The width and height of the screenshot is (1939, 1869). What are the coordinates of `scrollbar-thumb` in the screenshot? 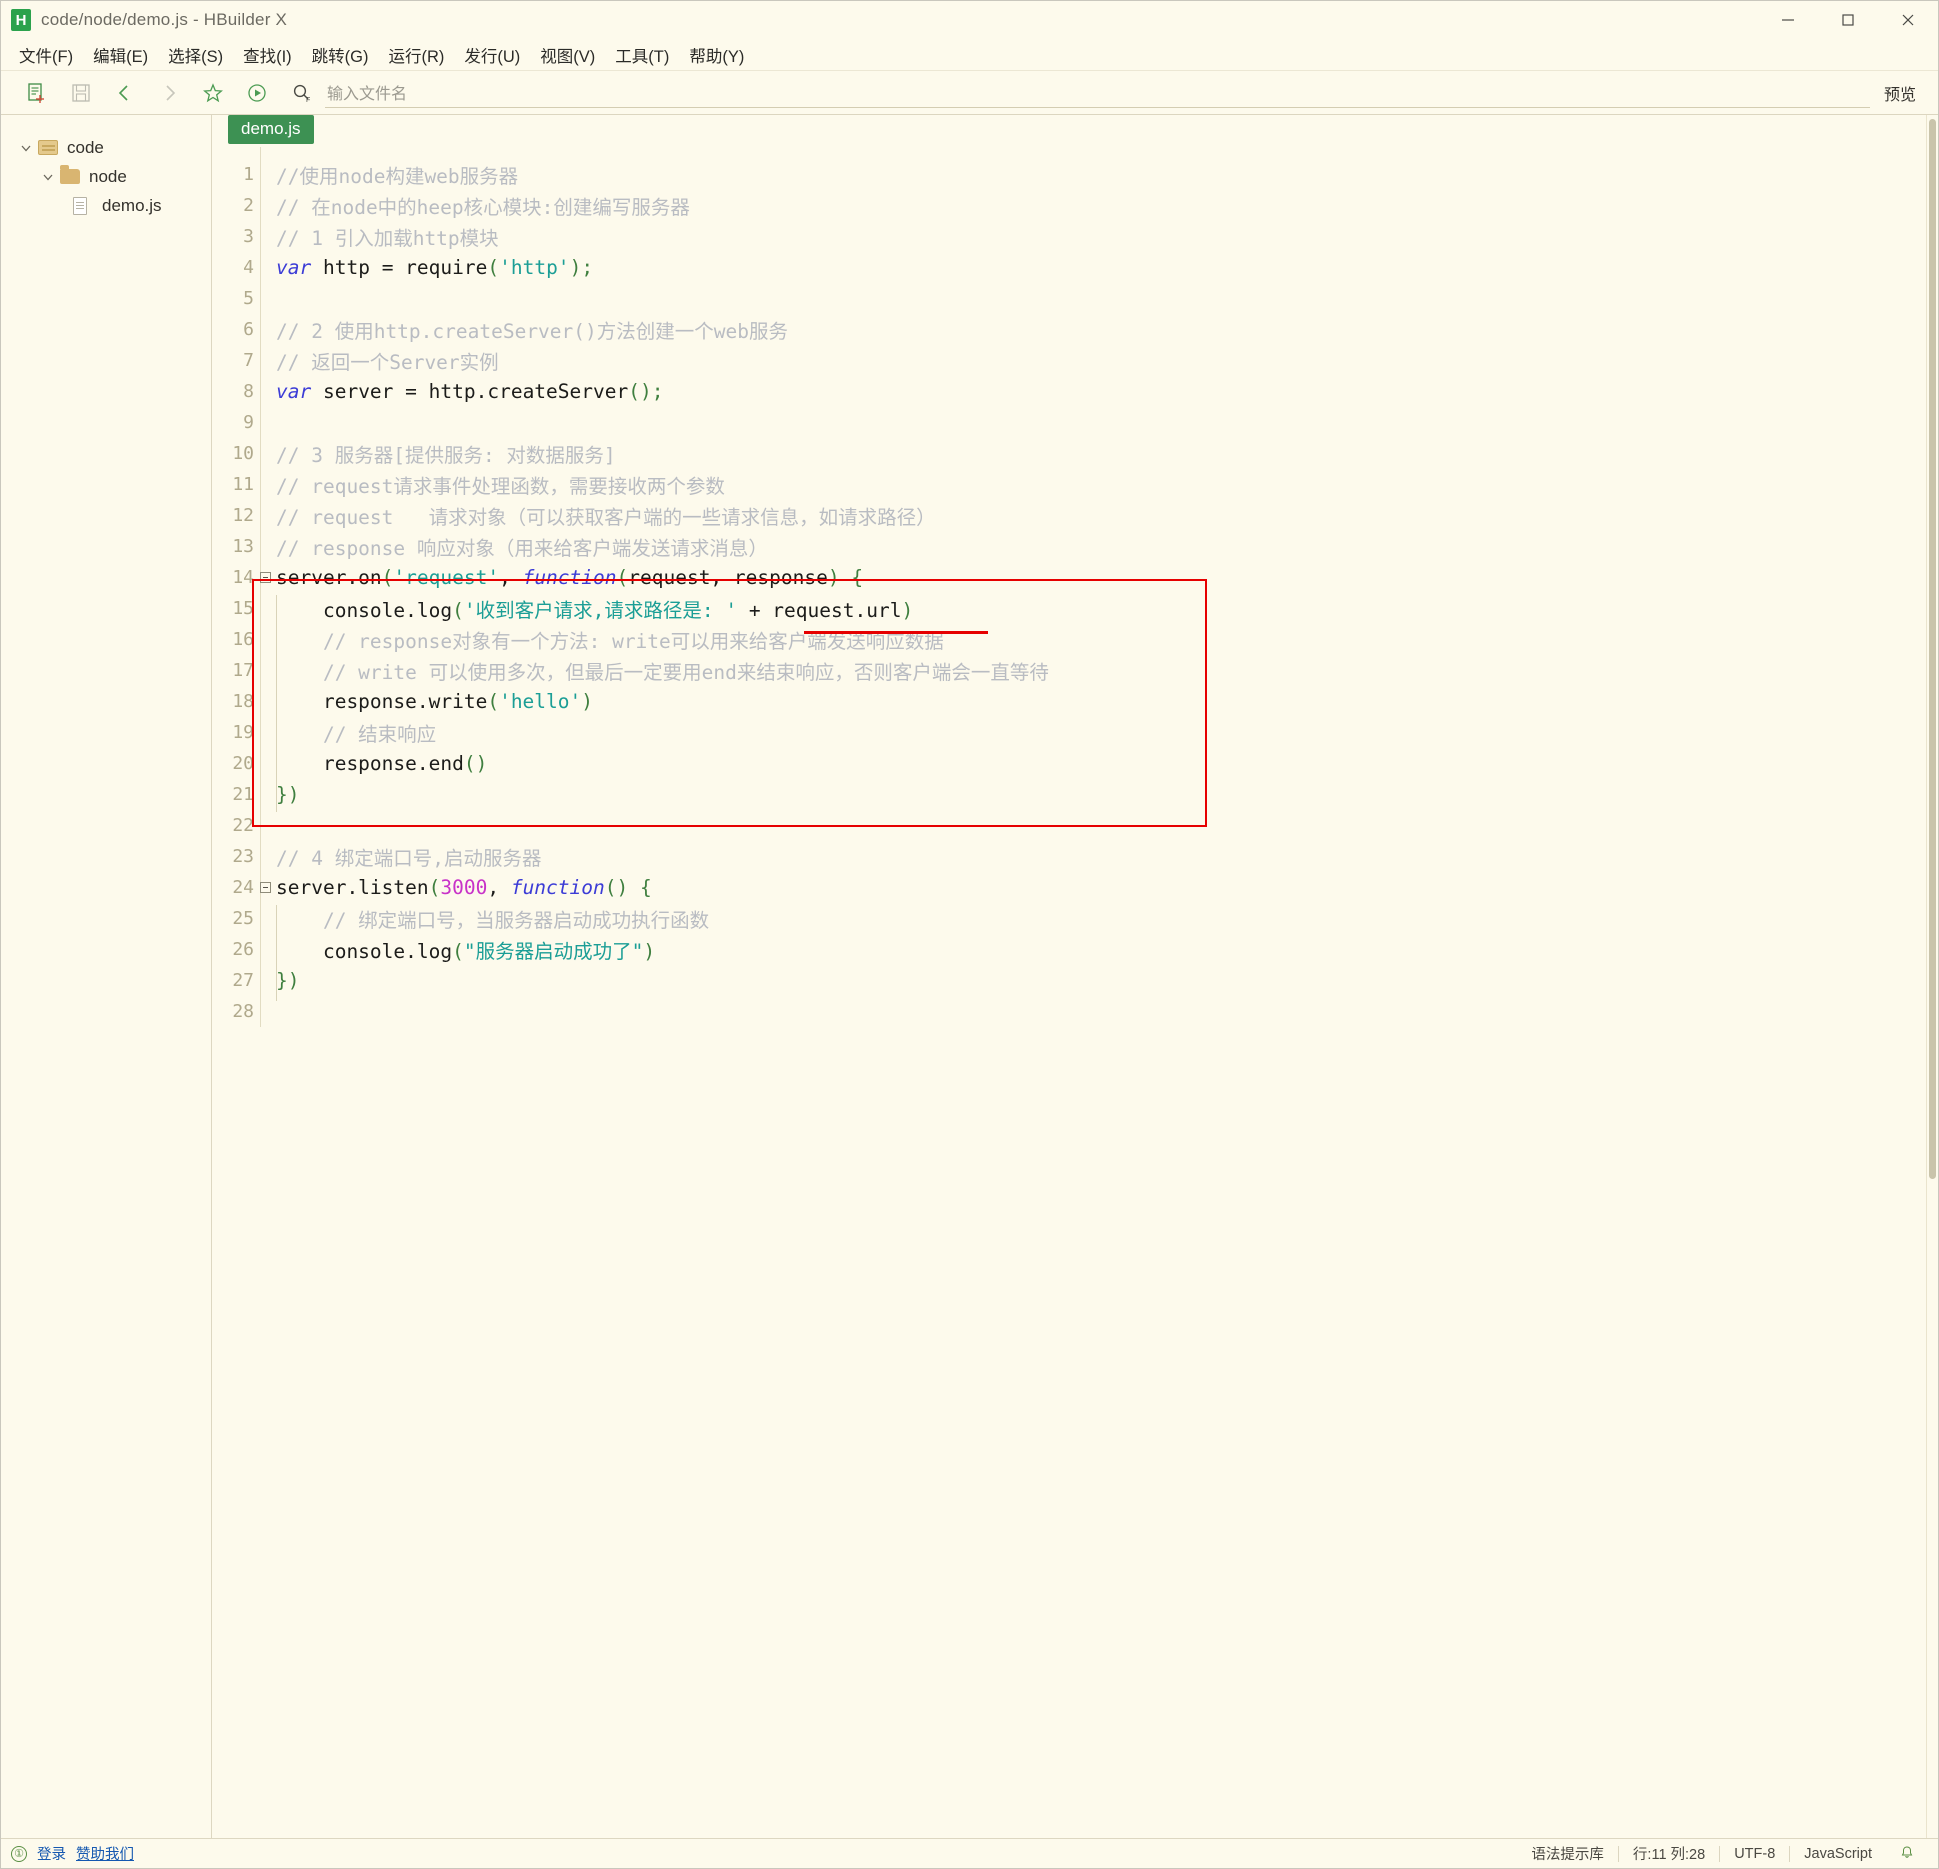 It's located at (1932, 649).